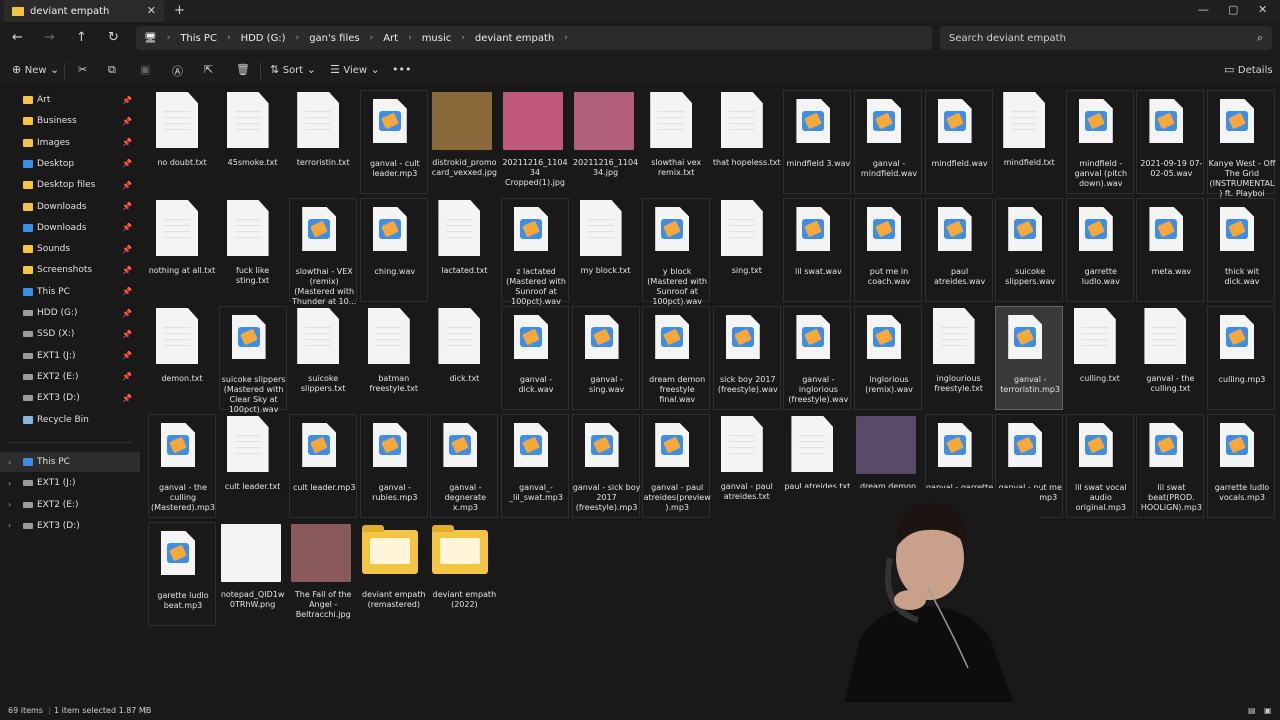 This screenshot has height=720, width=1280. I want to click on breadcrumb-item: HDD (G:), so click(263, 38).